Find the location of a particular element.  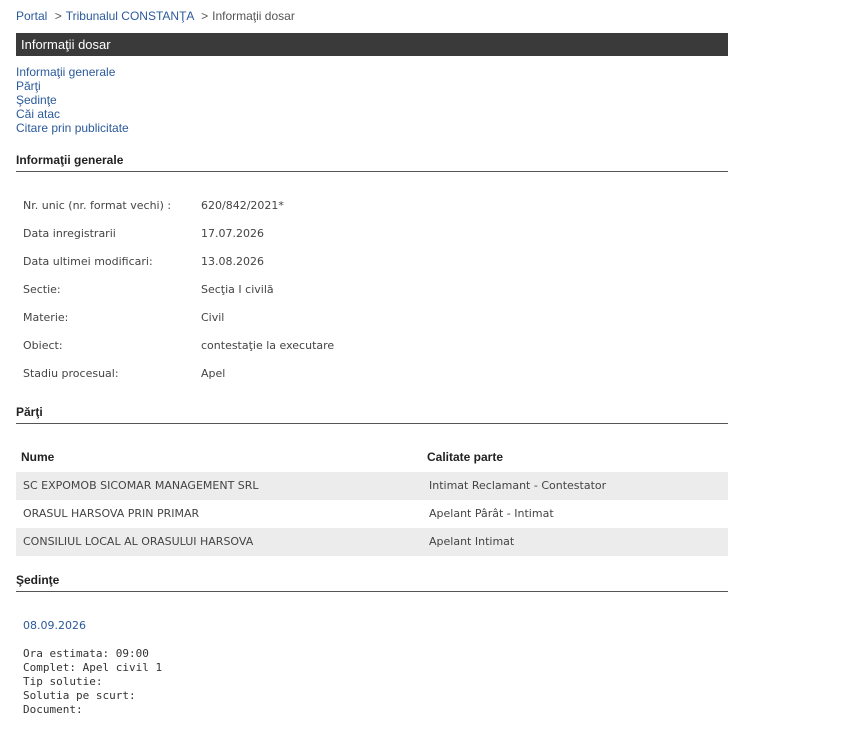

sedinta-detail-line: Tip solutie: is located at coordinates (63, 681).